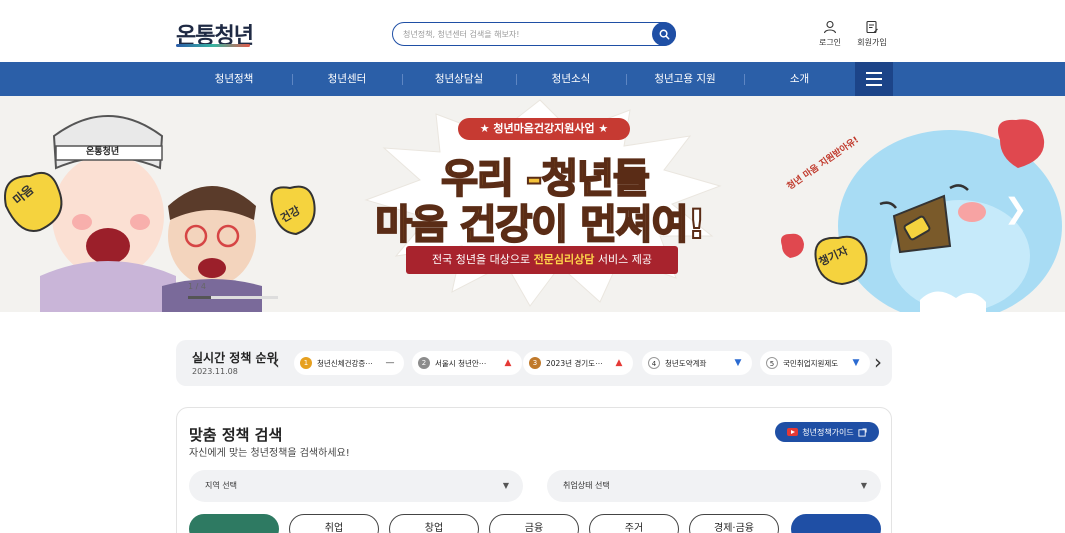 The image size is (1065, 533). I want to click on banner-title-line2-b: 이 먼져여!, so click(618, 225).